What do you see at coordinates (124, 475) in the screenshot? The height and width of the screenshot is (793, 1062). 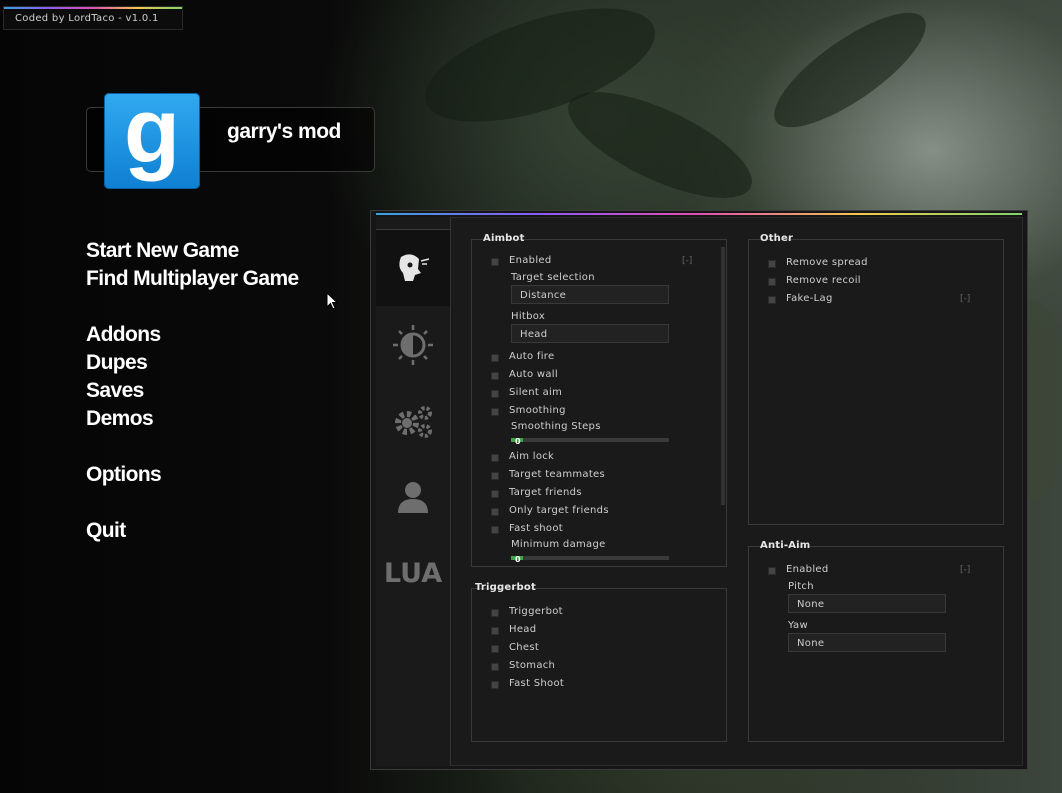 I see `menu-options: Options` at bounding box center [124, 475].